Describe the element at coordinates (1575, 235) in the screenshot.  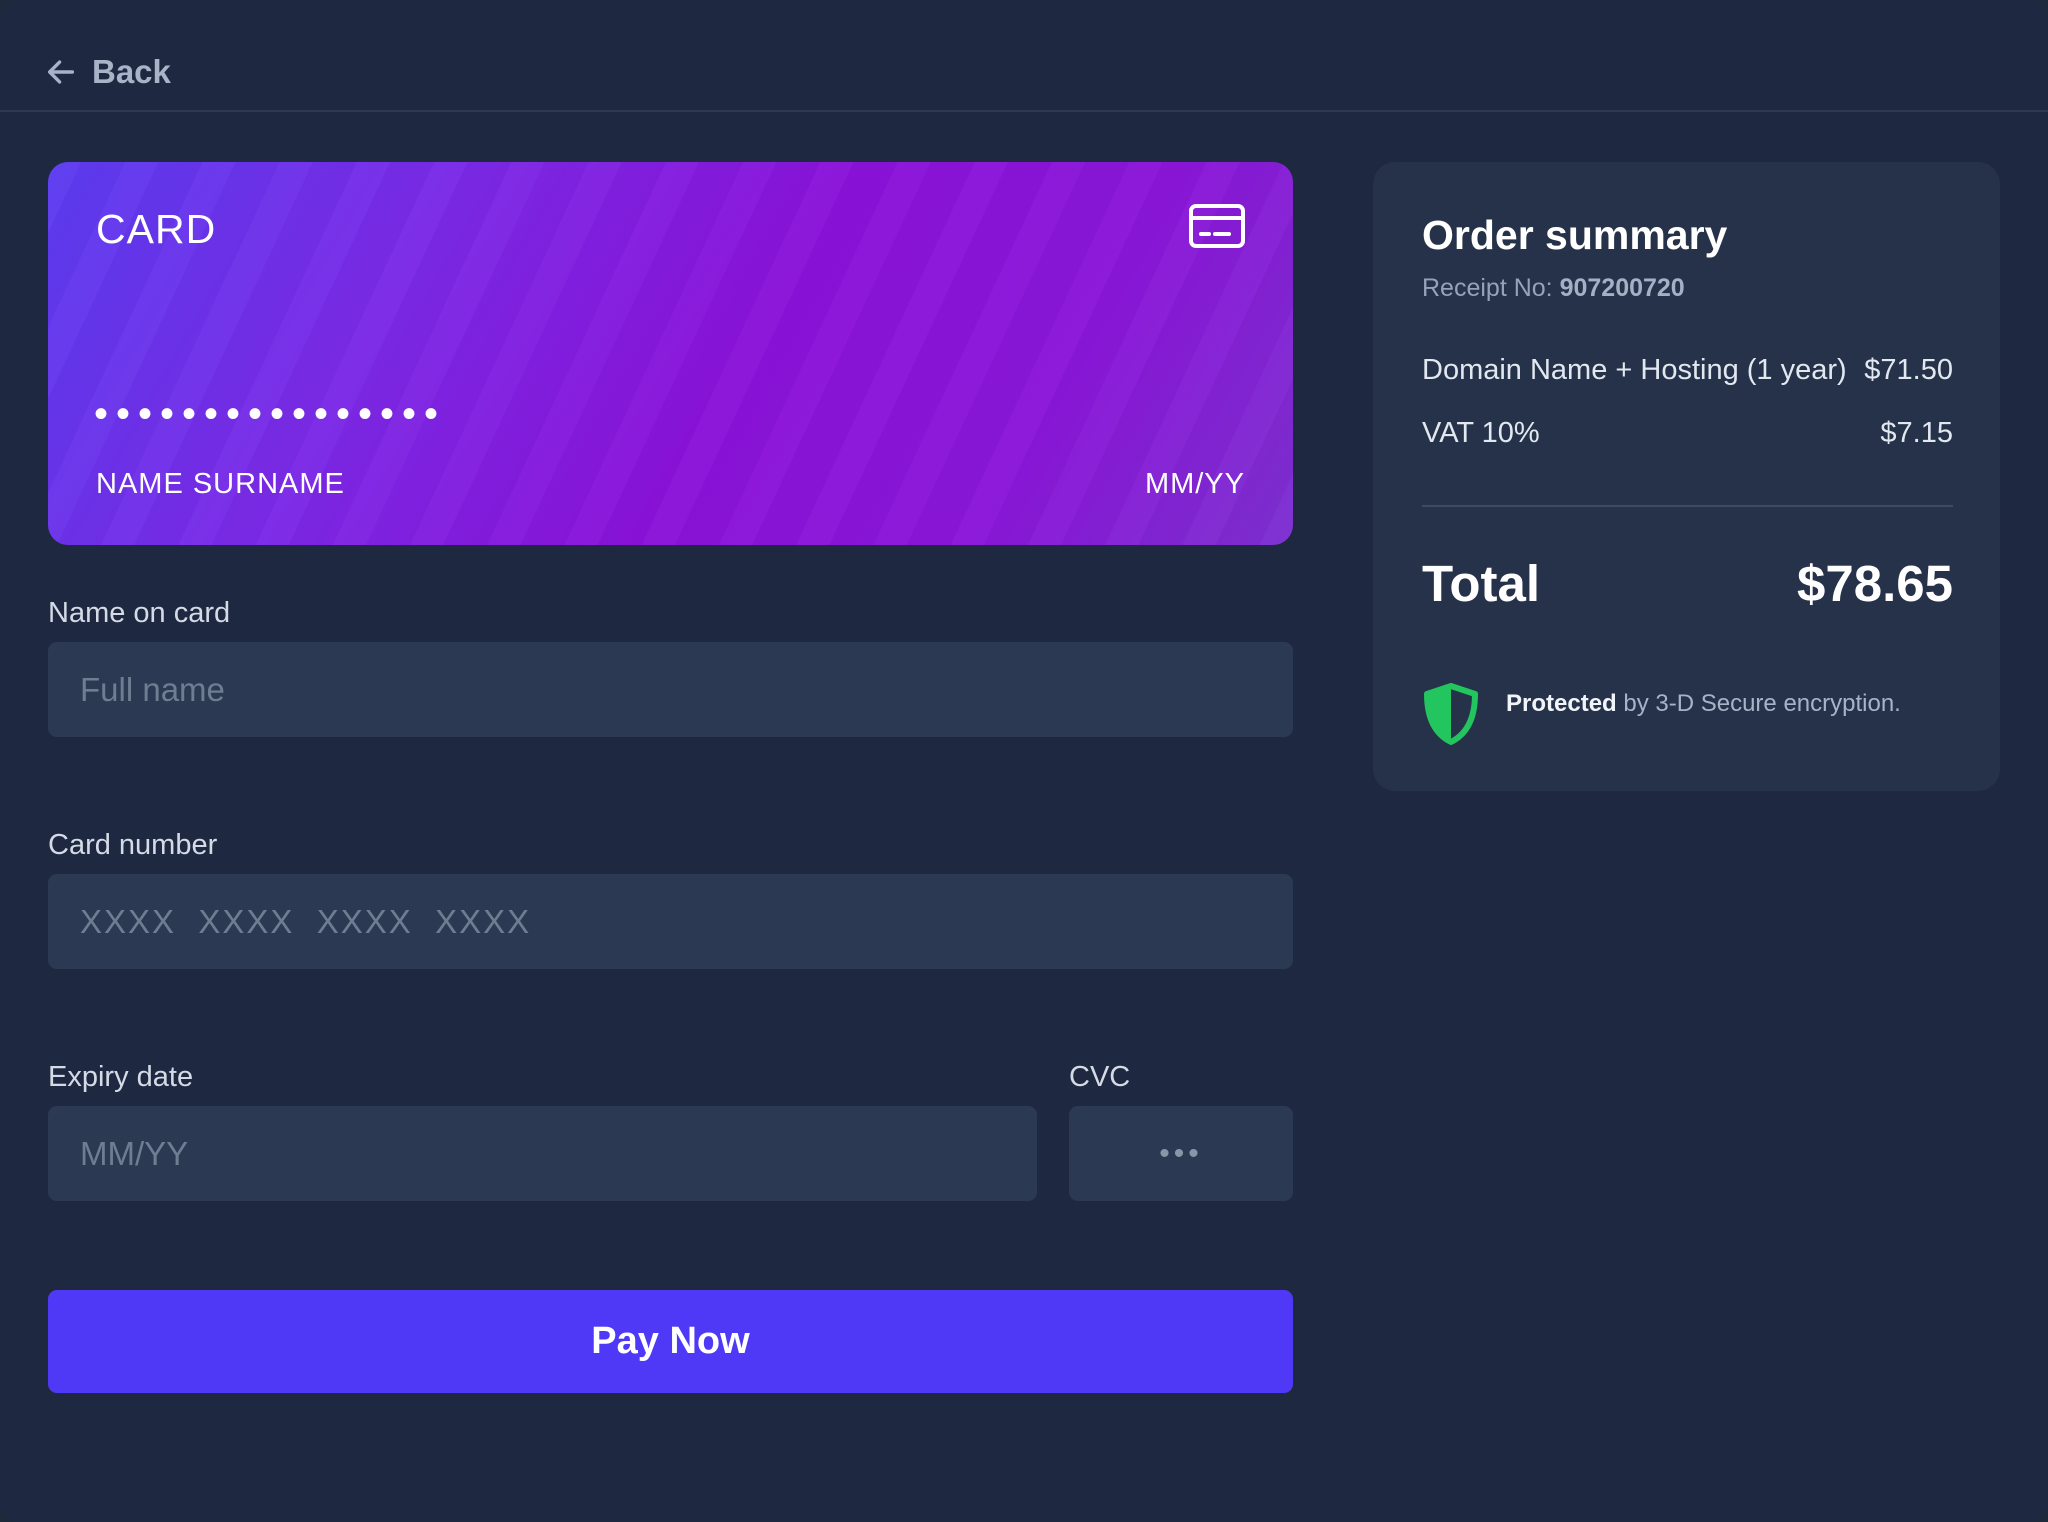
I see `order-summary-title: Order summary` at that location.